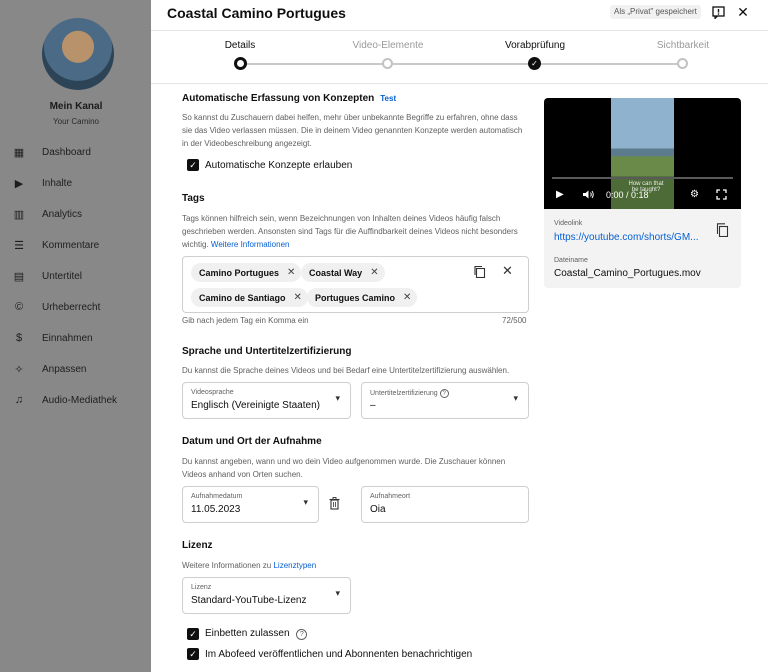 The image size is (768, 672). I want to click on caption-certification-select: Untertitelzertifizierung ? – ▾, so click(445, 400).